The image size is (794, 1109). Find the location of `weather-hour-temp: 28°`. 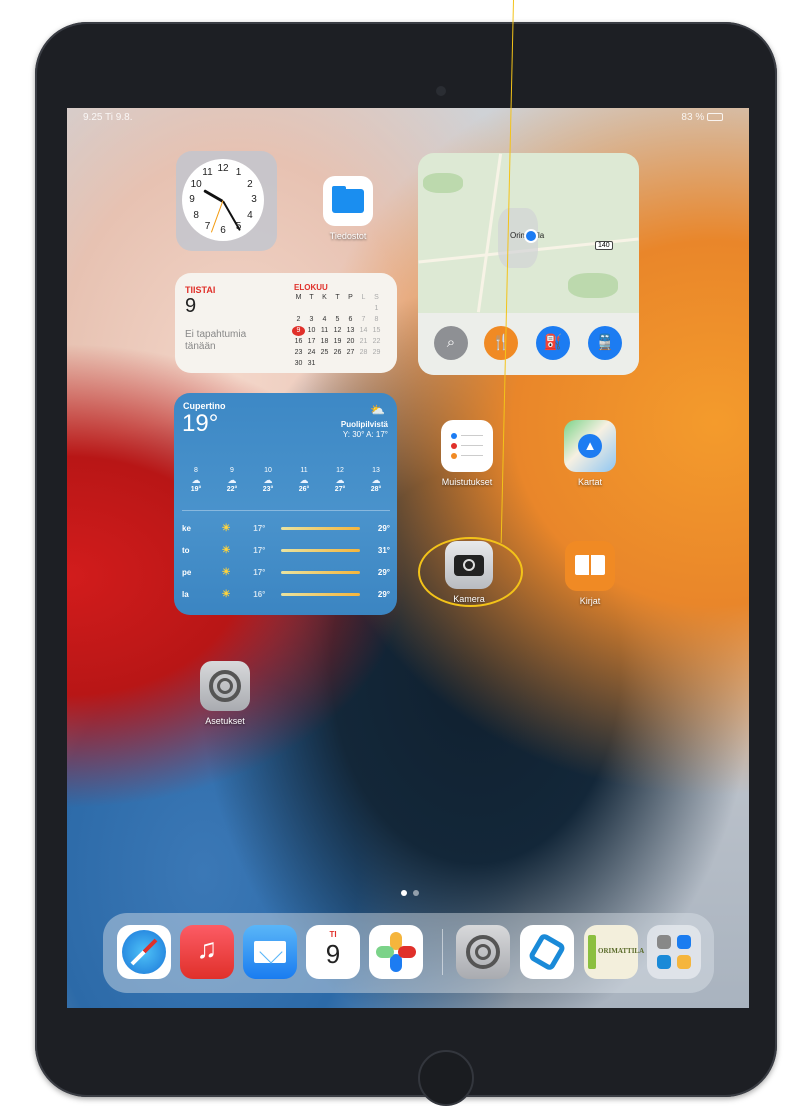

weather-hour-temp: 28° is located at coordinates (376, 489).